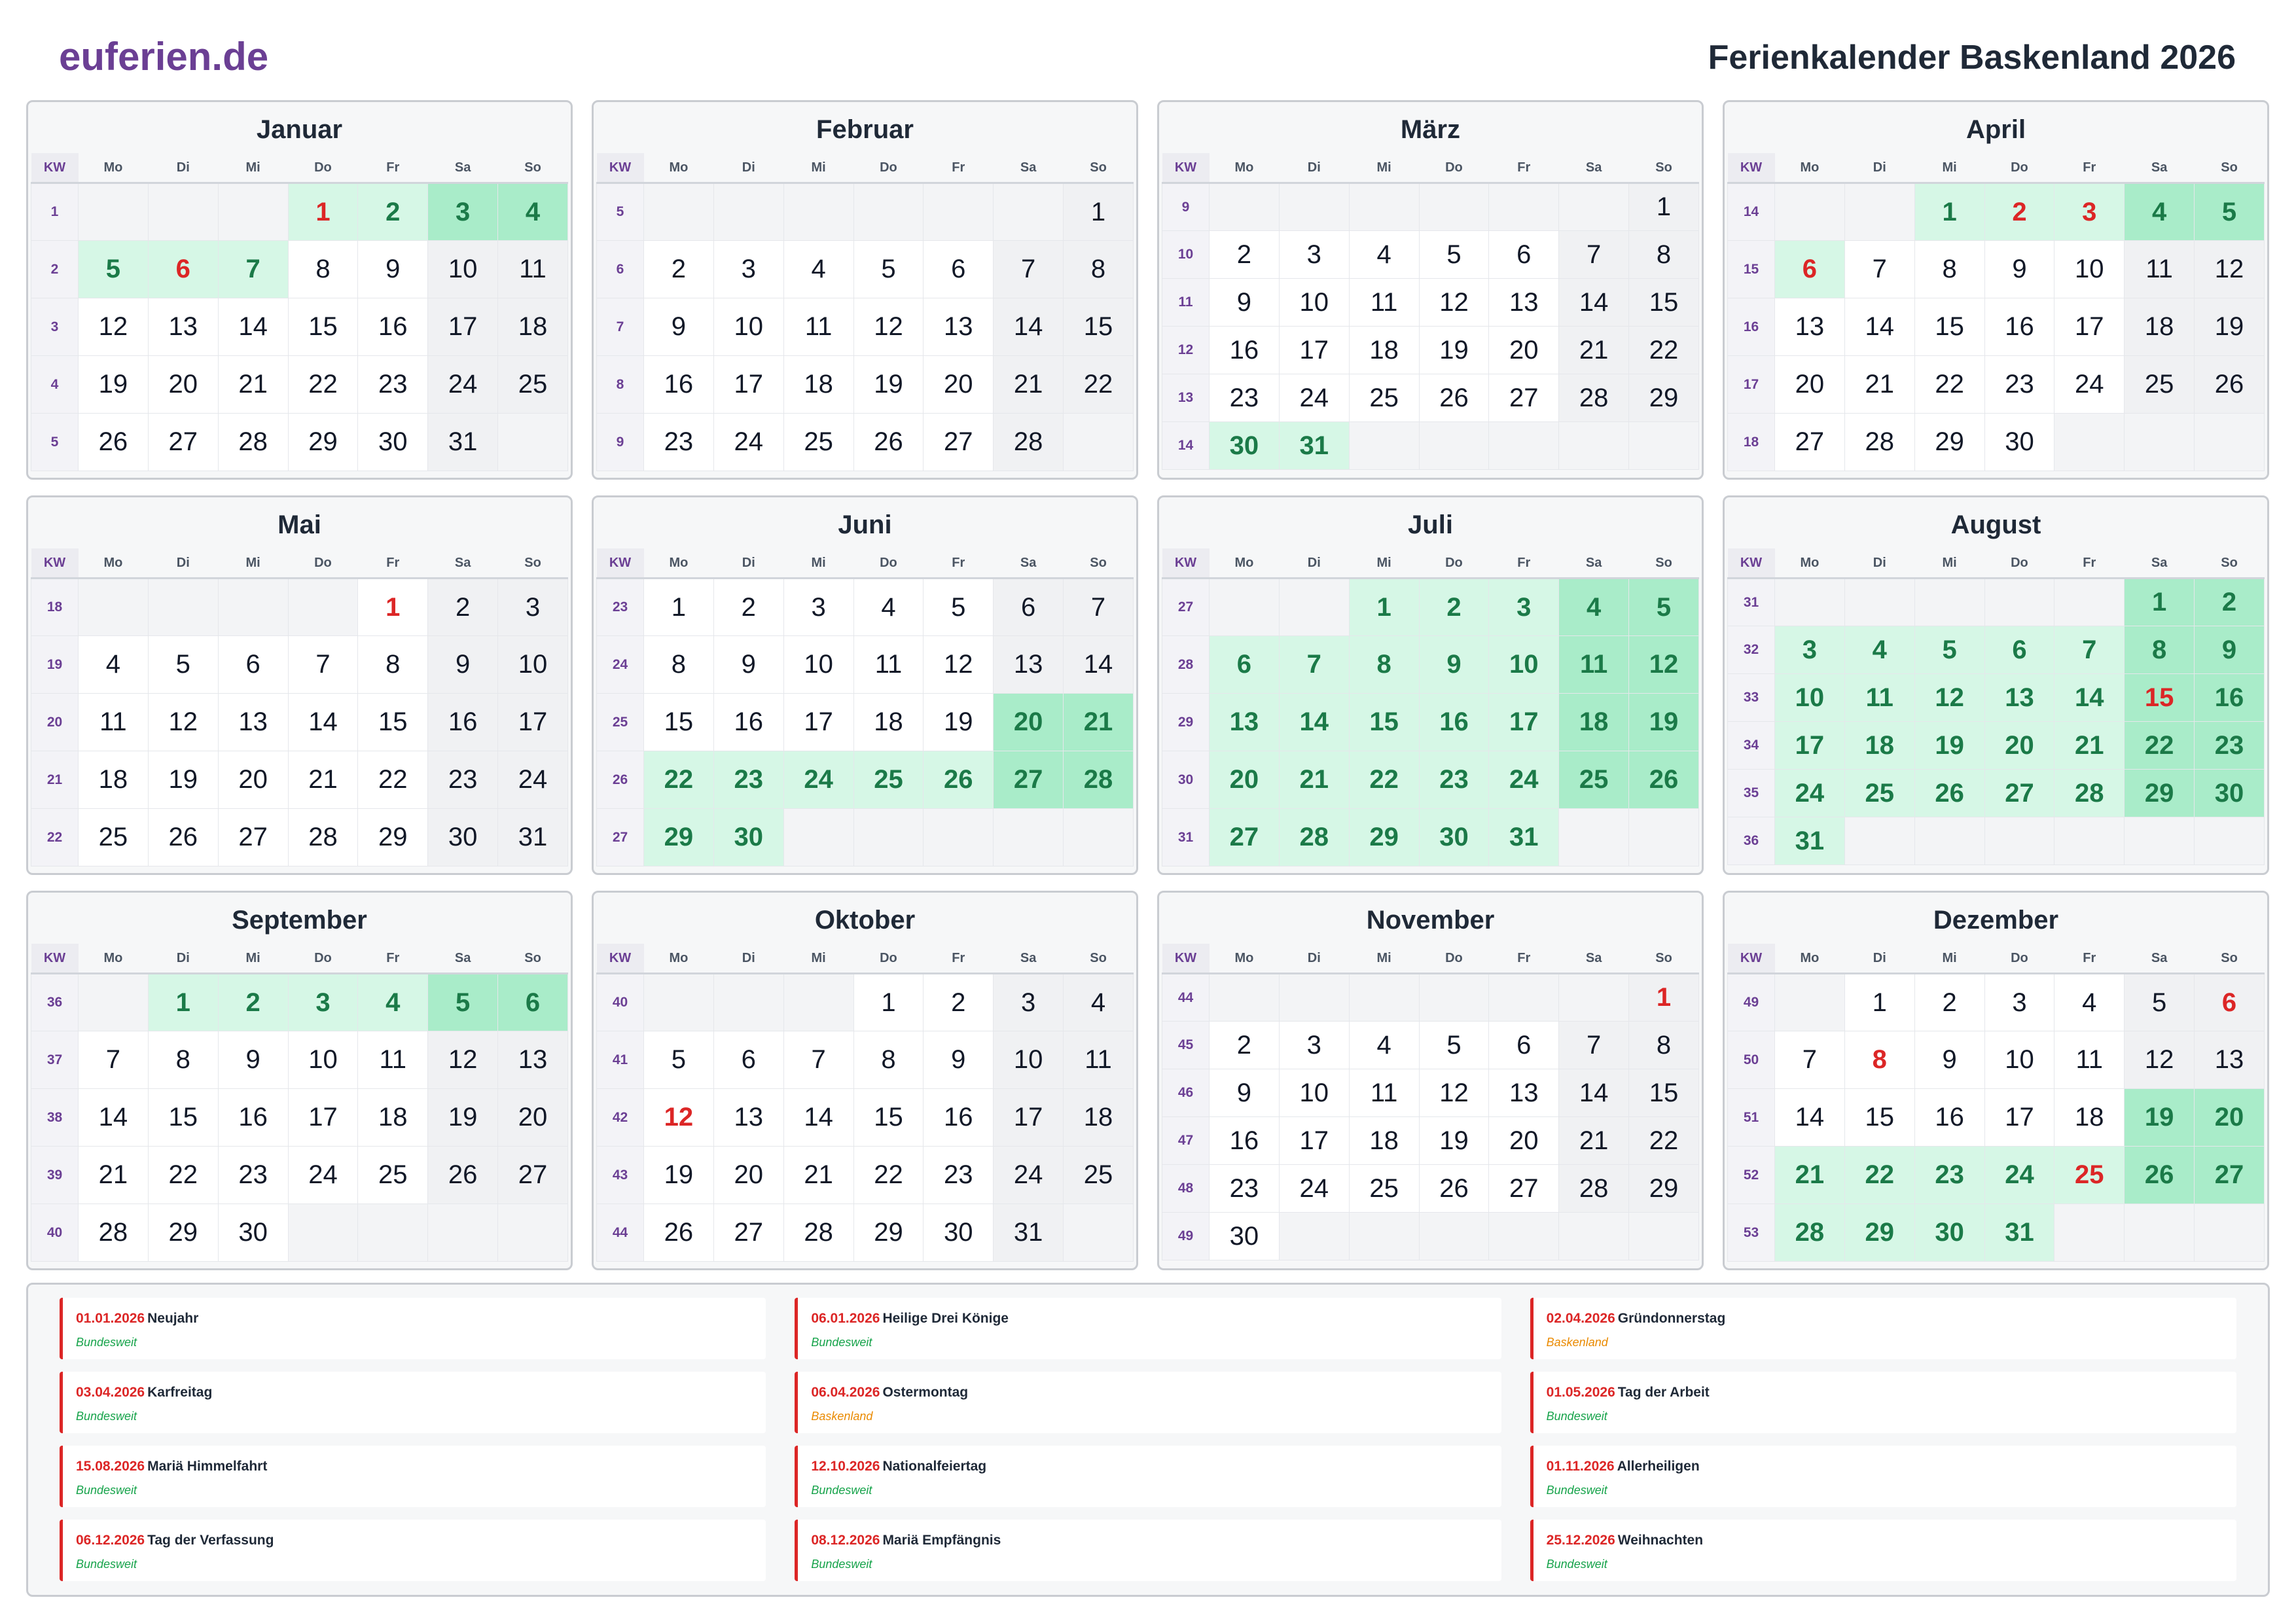  I want to click on day-cell: 30, so click(253, 1233).